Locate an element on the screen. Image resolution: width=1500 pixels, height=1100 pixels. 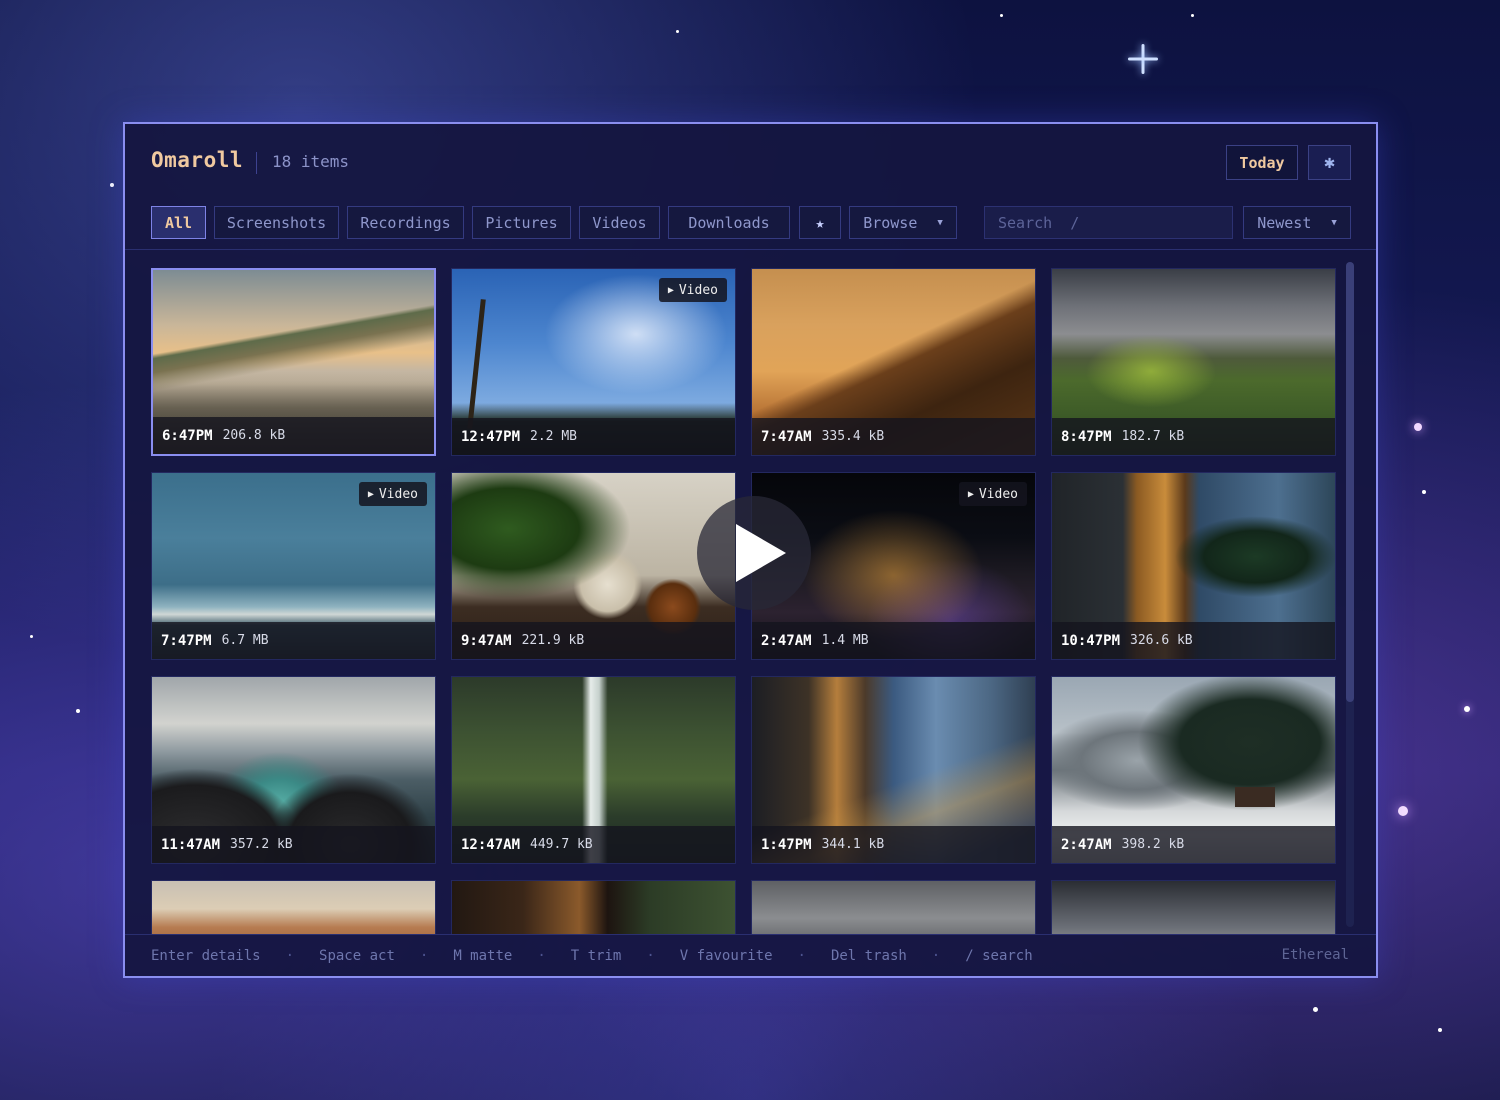
browse-dropdown: Browse ▼ is located at coordinates (903, 222).